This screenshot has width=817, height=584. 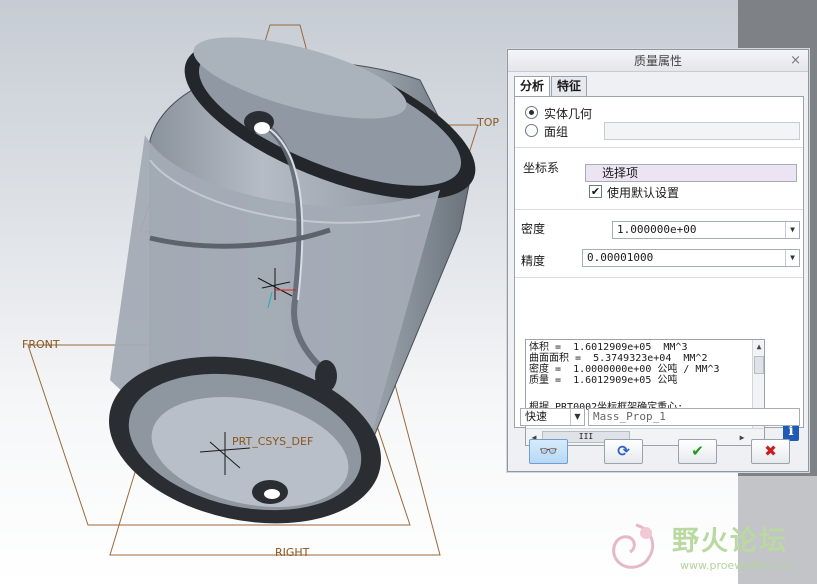 I want to click on plane-label-right: RIGHT, so click(x=292, y=552).